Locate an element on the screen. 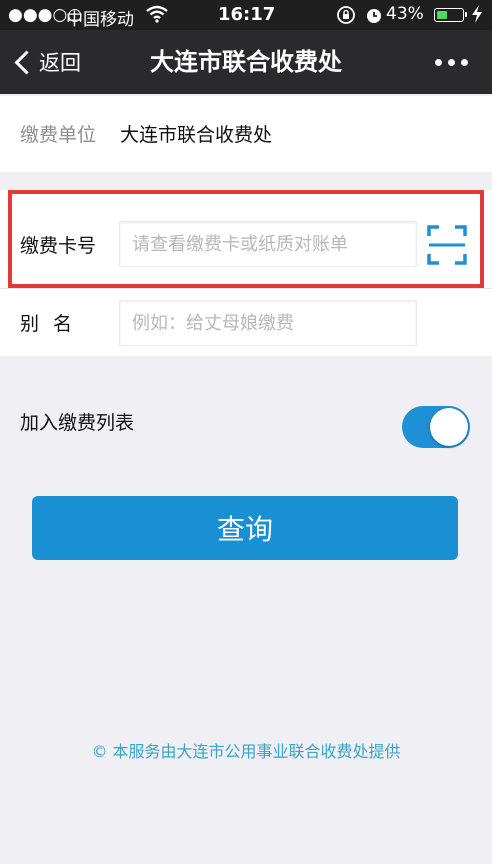  toggle-knob is located at coordinates (449, 427).